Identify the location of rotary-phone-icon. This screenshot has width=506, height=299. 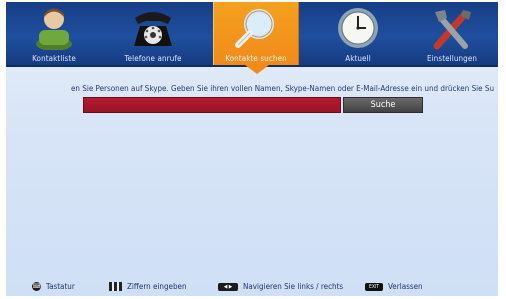
(153, 29).